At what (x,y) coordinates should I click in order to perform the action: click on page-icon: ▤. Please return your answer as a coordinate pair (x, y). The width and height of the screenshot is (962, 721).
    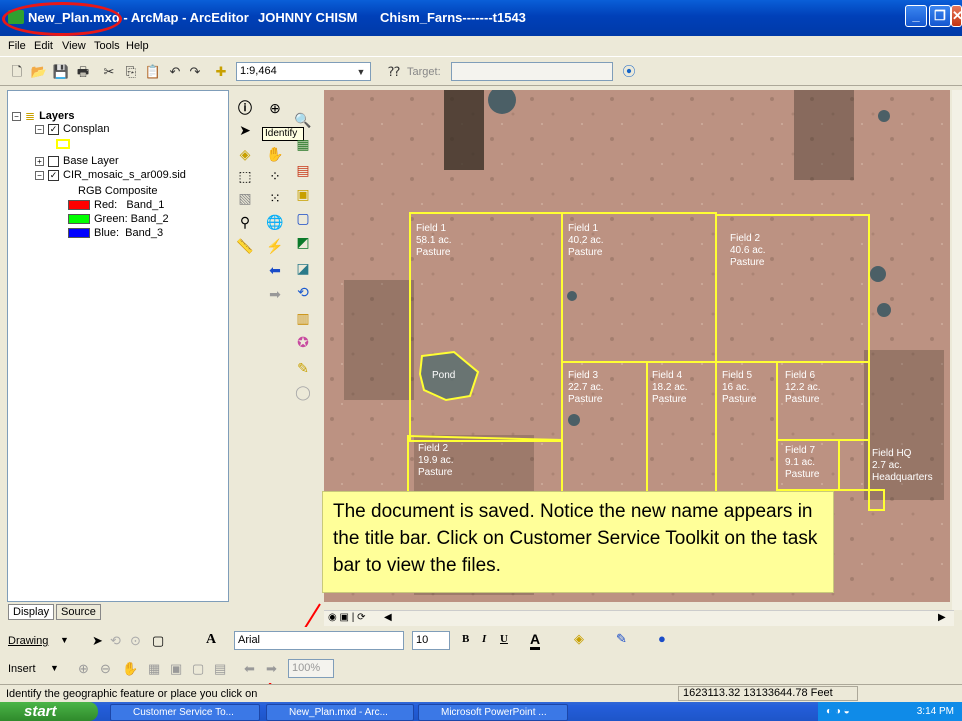
    Looking at the image, I should click on (220, 669).